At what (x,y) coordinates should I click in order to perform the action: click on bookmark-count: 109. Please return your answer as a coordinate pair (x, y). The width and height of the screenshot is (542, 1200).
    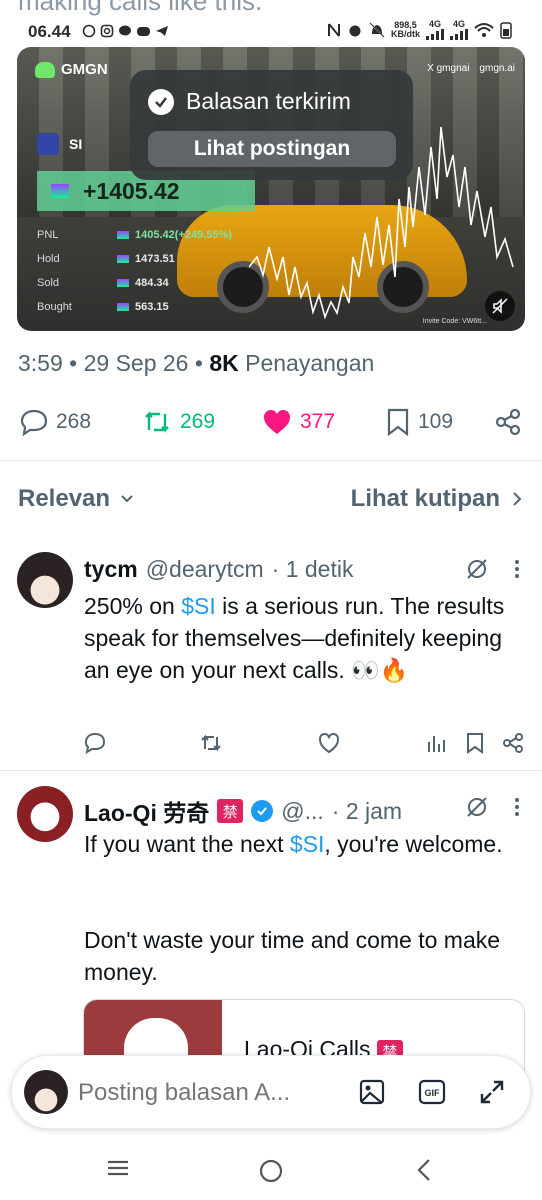
    Looking at the image, I should click on (436, 421).